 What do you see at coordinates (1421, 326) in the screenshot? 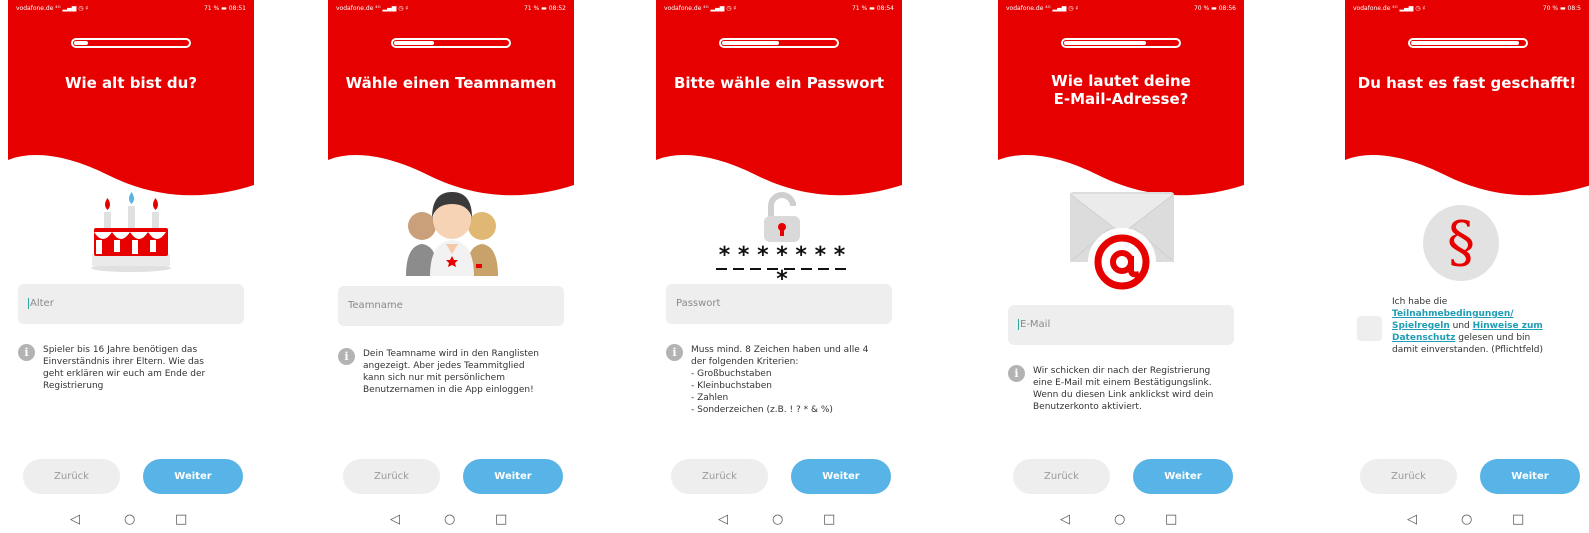
I see `rules-link: Spielregeln` at bounding box center [1421, 326].